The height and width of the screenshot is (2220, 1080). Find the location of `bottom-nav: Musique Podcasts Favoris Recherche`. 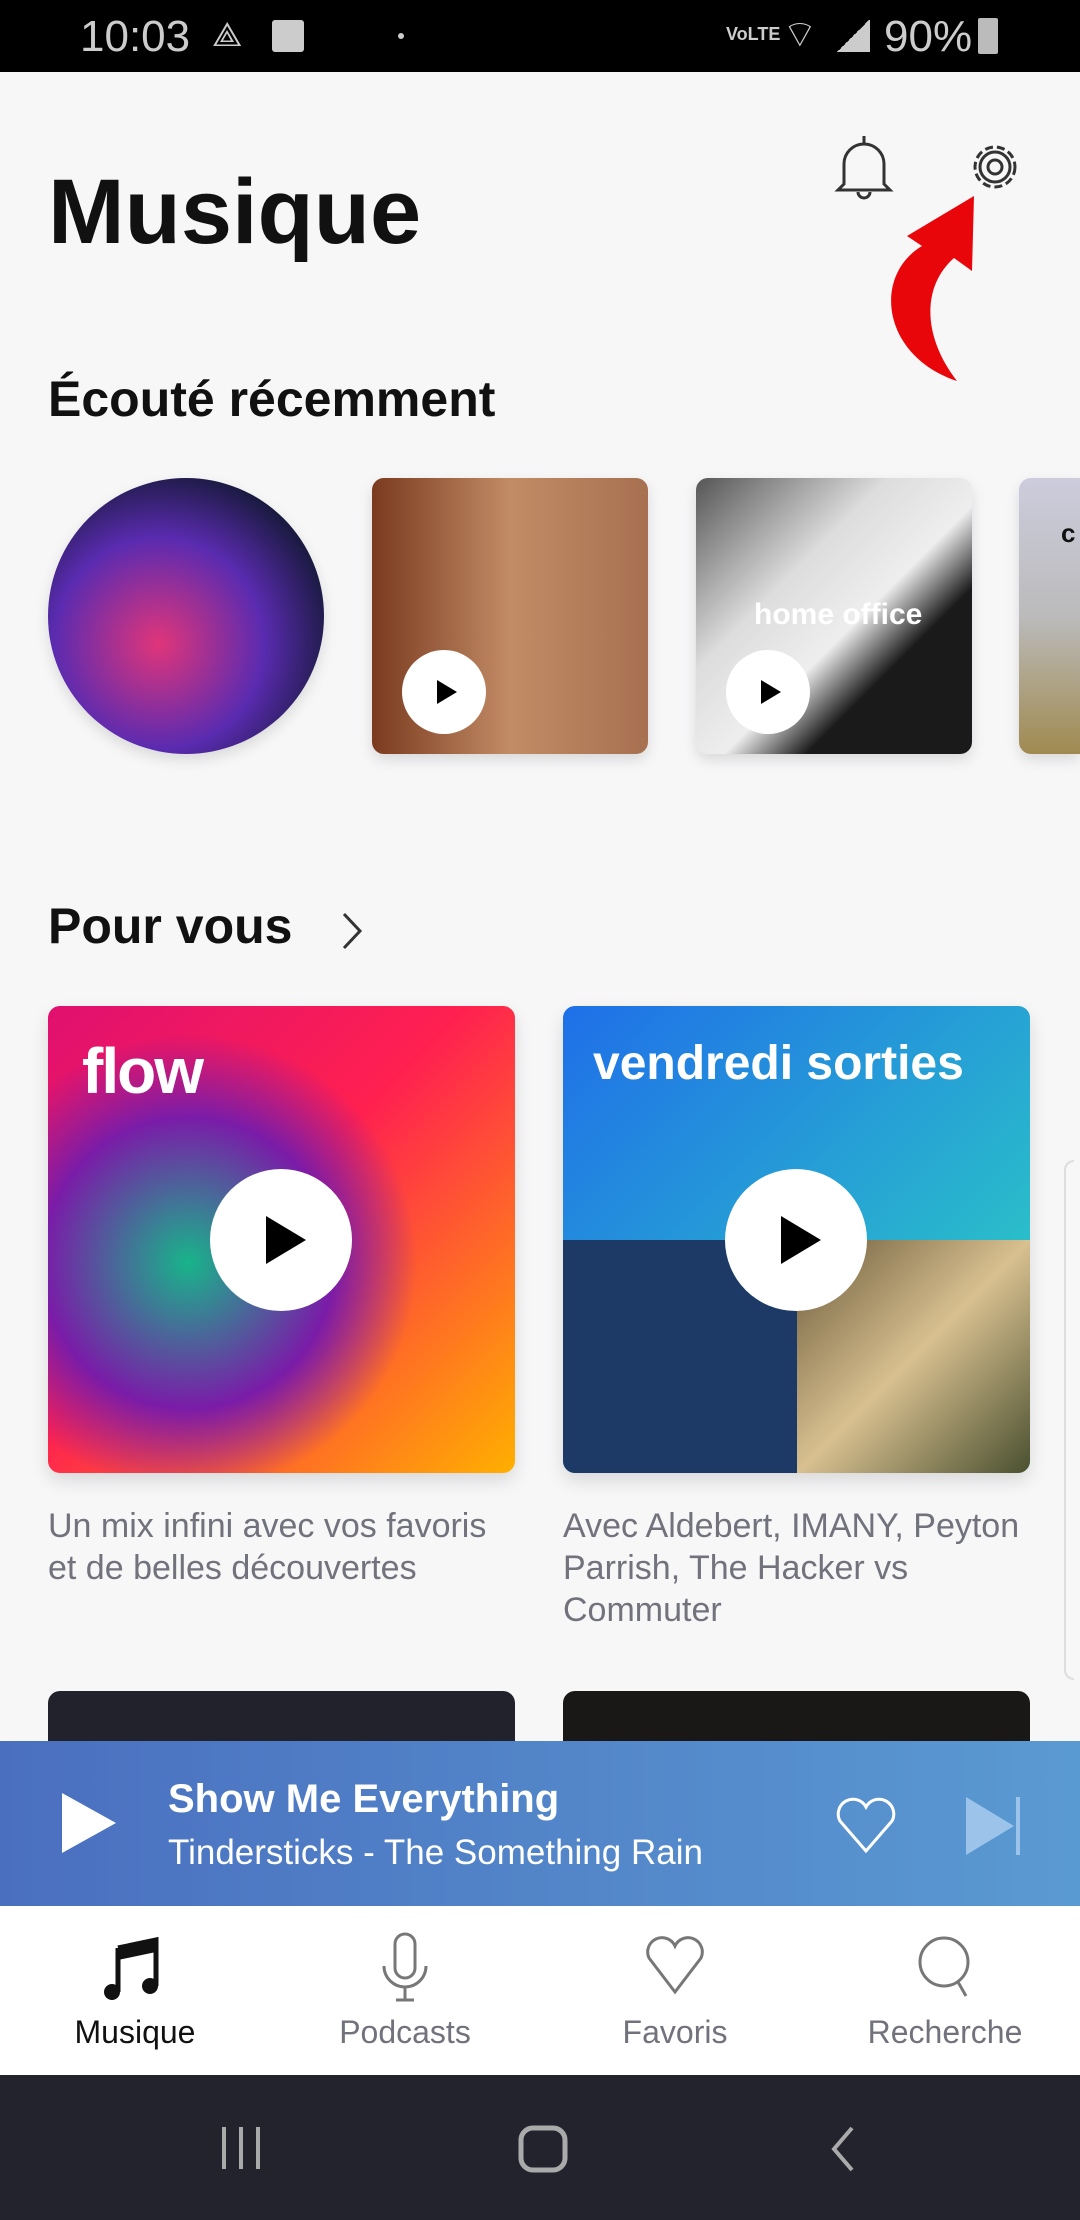

bottom-nav: Musique Podcasts Favoris Recherche is located at coordinates (540, 1990).